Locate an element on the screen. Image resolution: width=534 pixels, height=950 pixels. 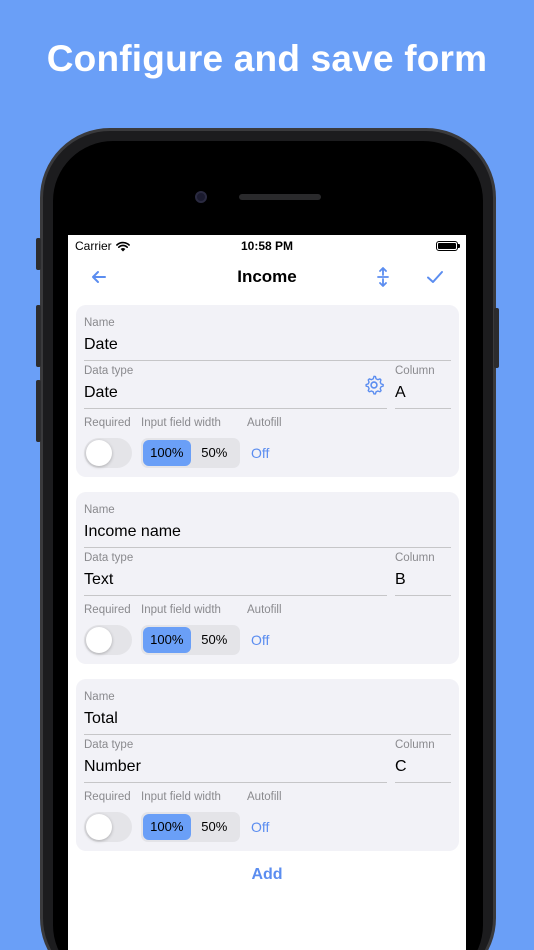
add-button: Add is located at coordinates (267, 875).